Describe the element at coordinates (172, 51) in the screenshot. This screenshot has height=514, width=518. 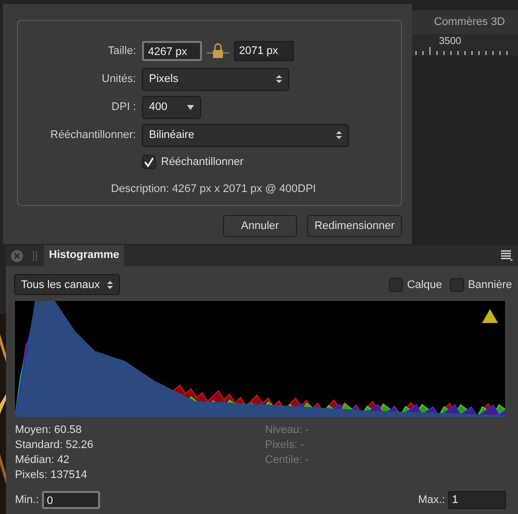
I see `width-field: 4267 px` at that location.